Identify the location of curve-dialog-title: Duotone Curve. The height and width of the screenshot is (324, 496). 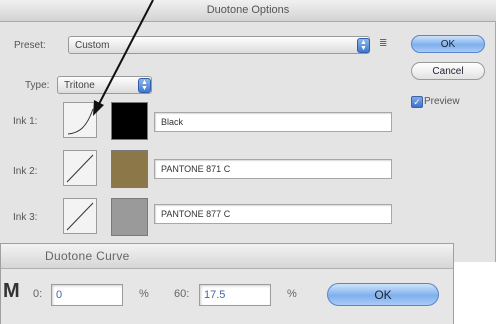
(87, 256).